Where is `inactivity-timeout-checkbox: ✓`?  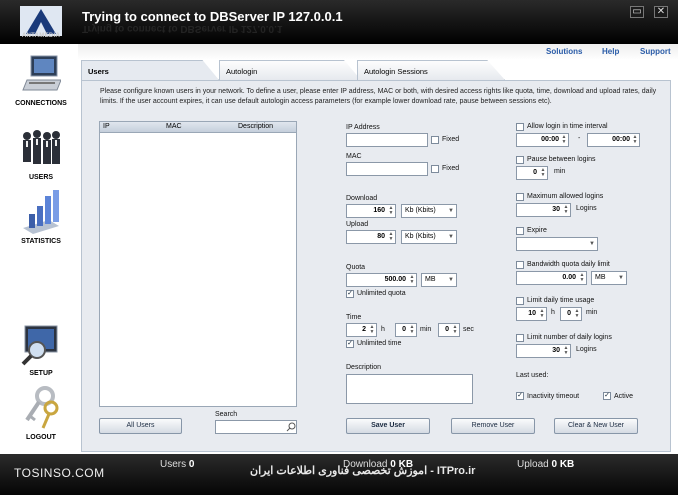 inactivity-timeout-checkbox: ✓ is located at coordinates (520, 396).